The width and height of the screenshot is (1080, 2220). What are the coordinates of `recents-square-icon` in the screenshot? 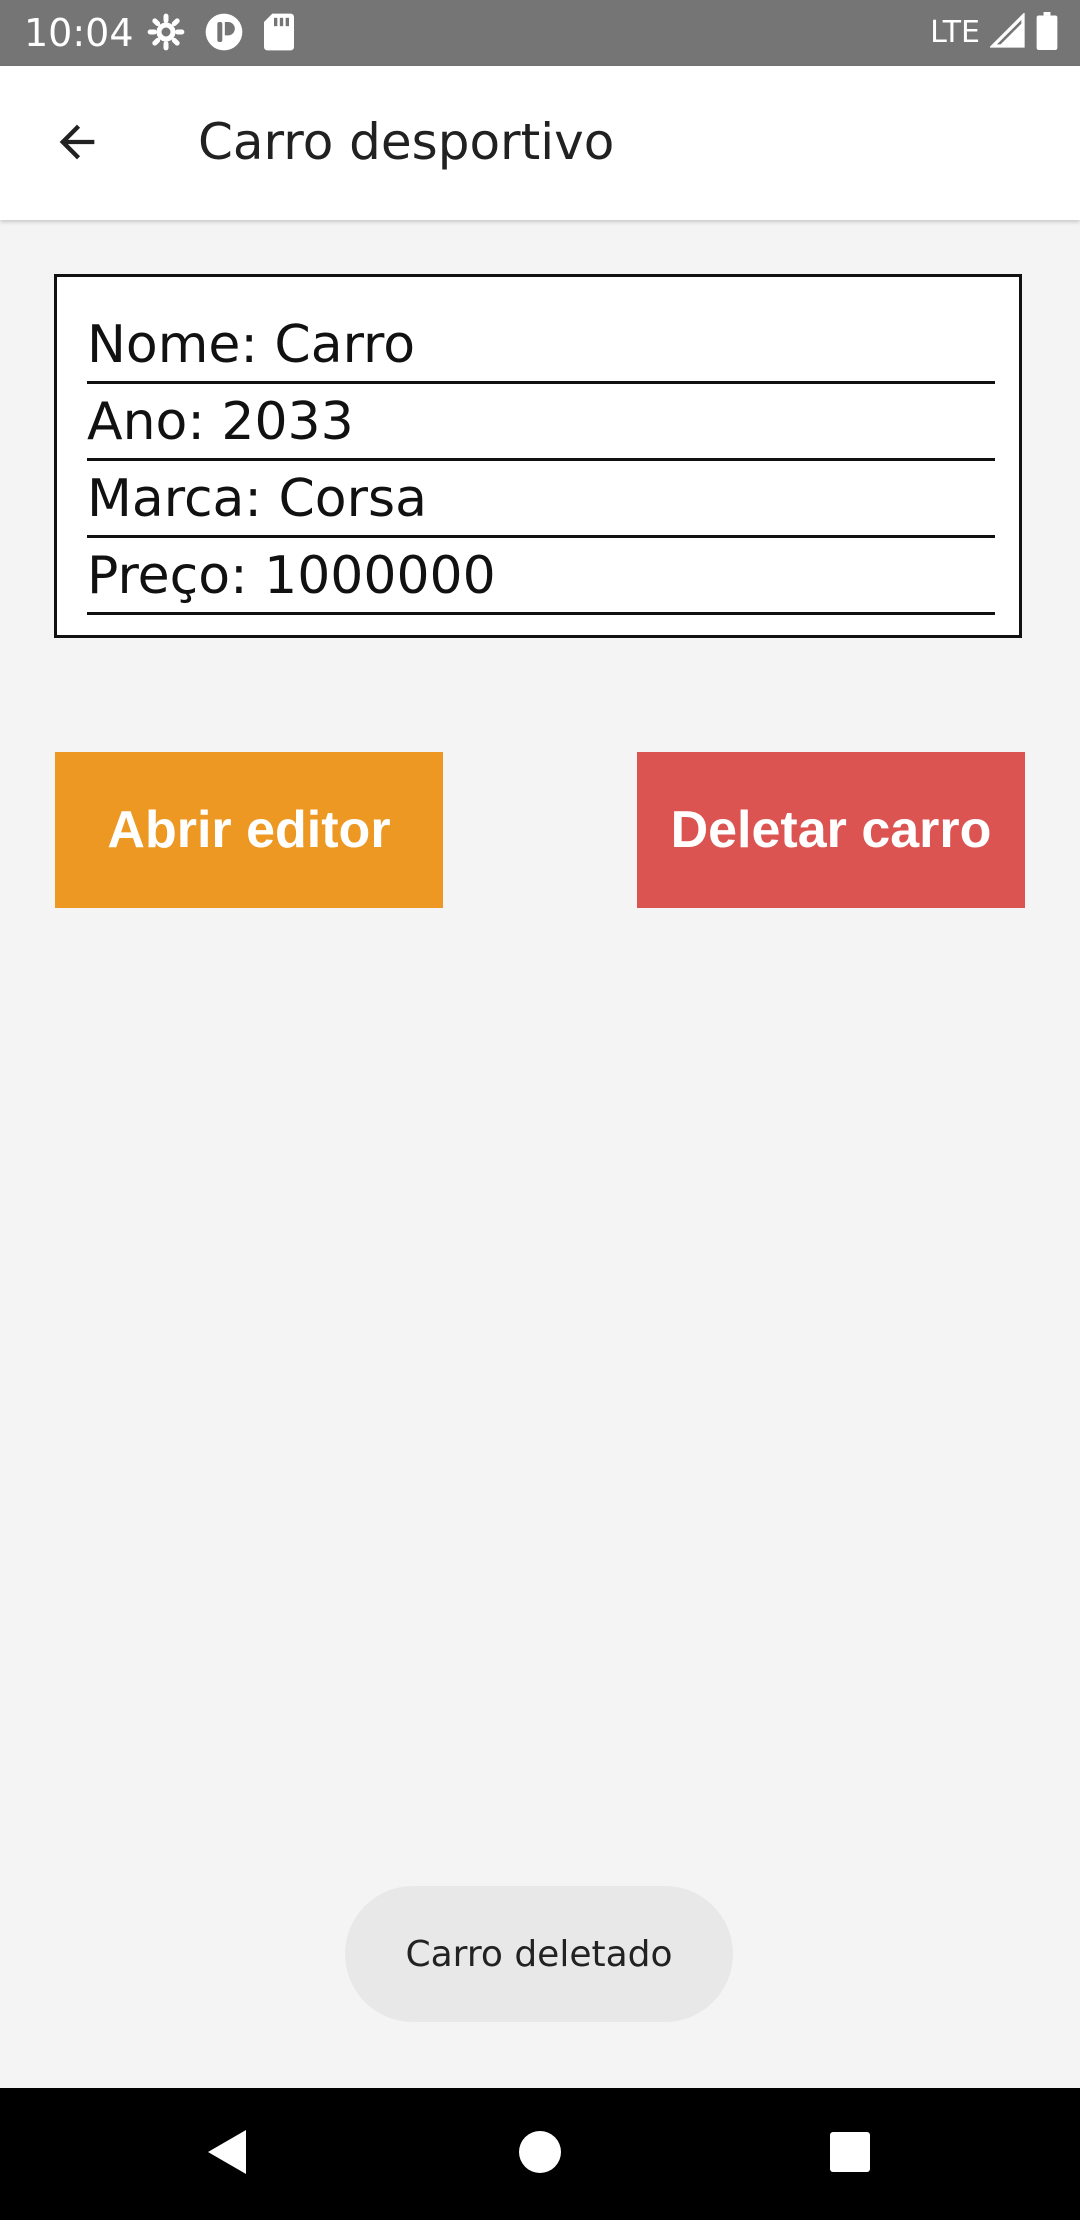 It's located at (850, 2154).